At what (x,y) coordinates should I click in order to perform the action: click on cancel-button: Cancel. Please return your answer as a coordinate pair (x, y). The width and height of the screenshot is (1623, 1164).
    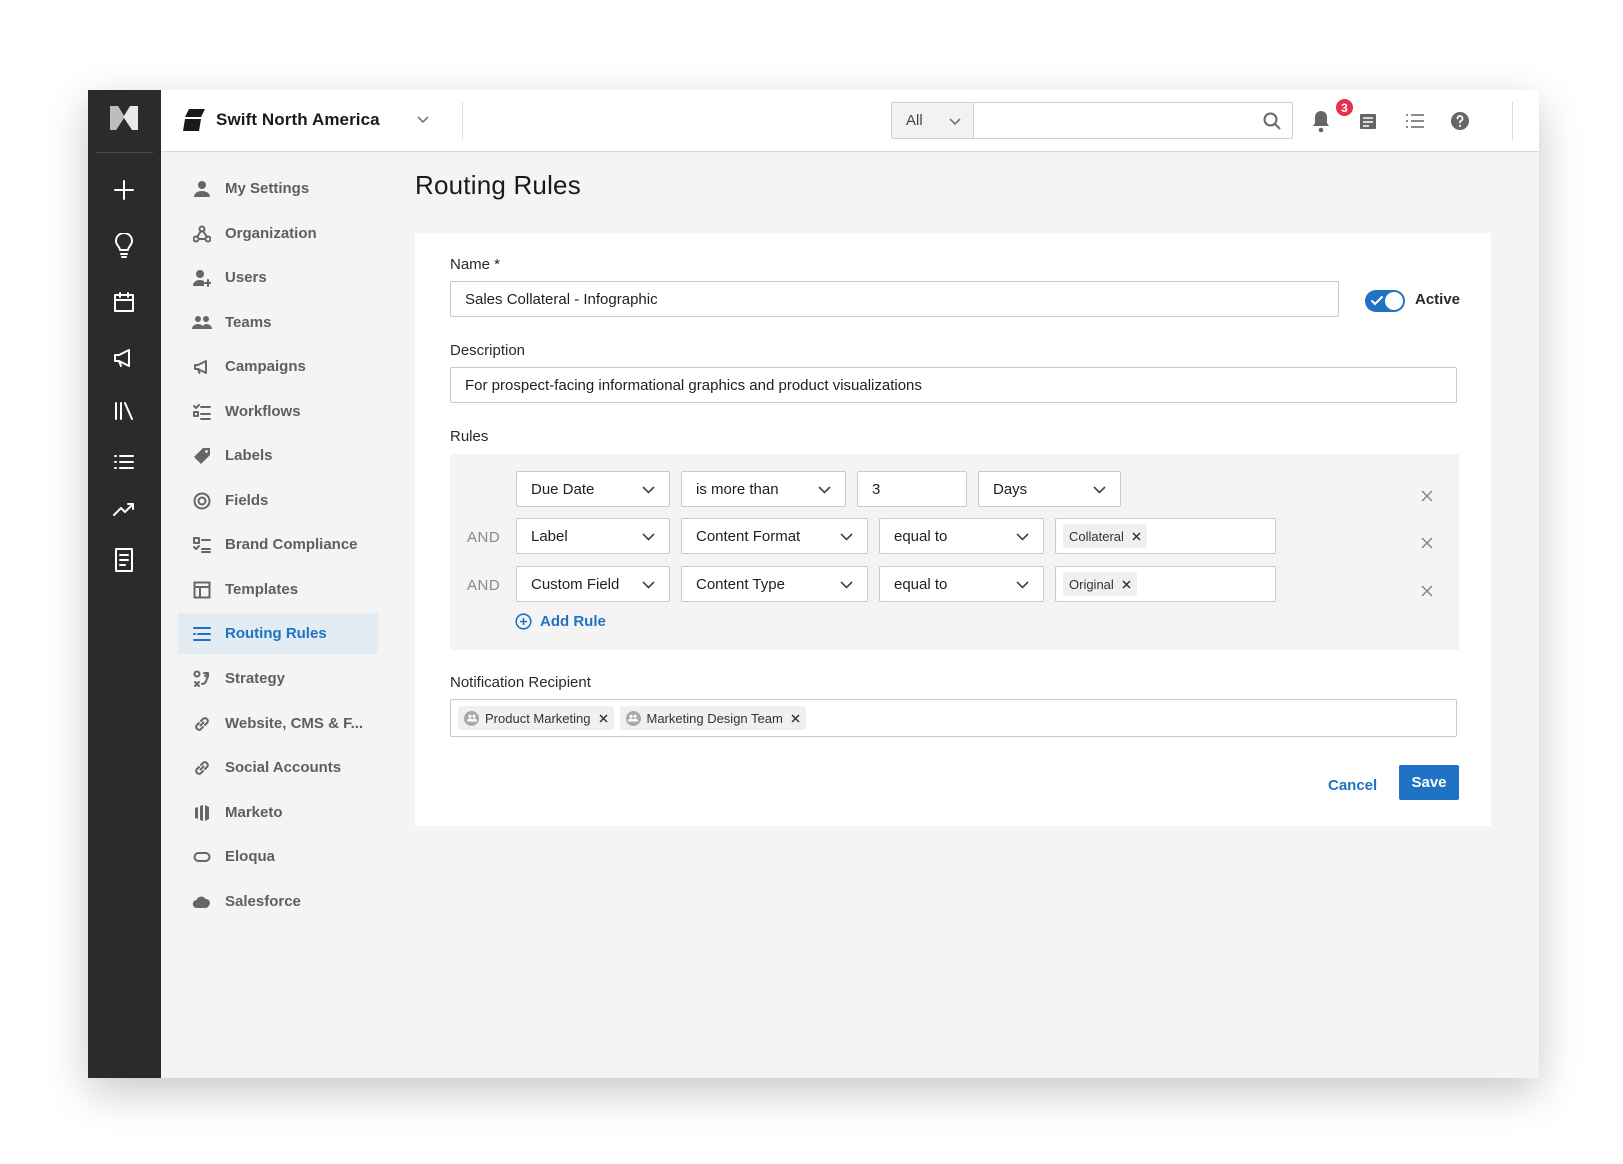
    Looking at the image, I should click on (1352, 785).